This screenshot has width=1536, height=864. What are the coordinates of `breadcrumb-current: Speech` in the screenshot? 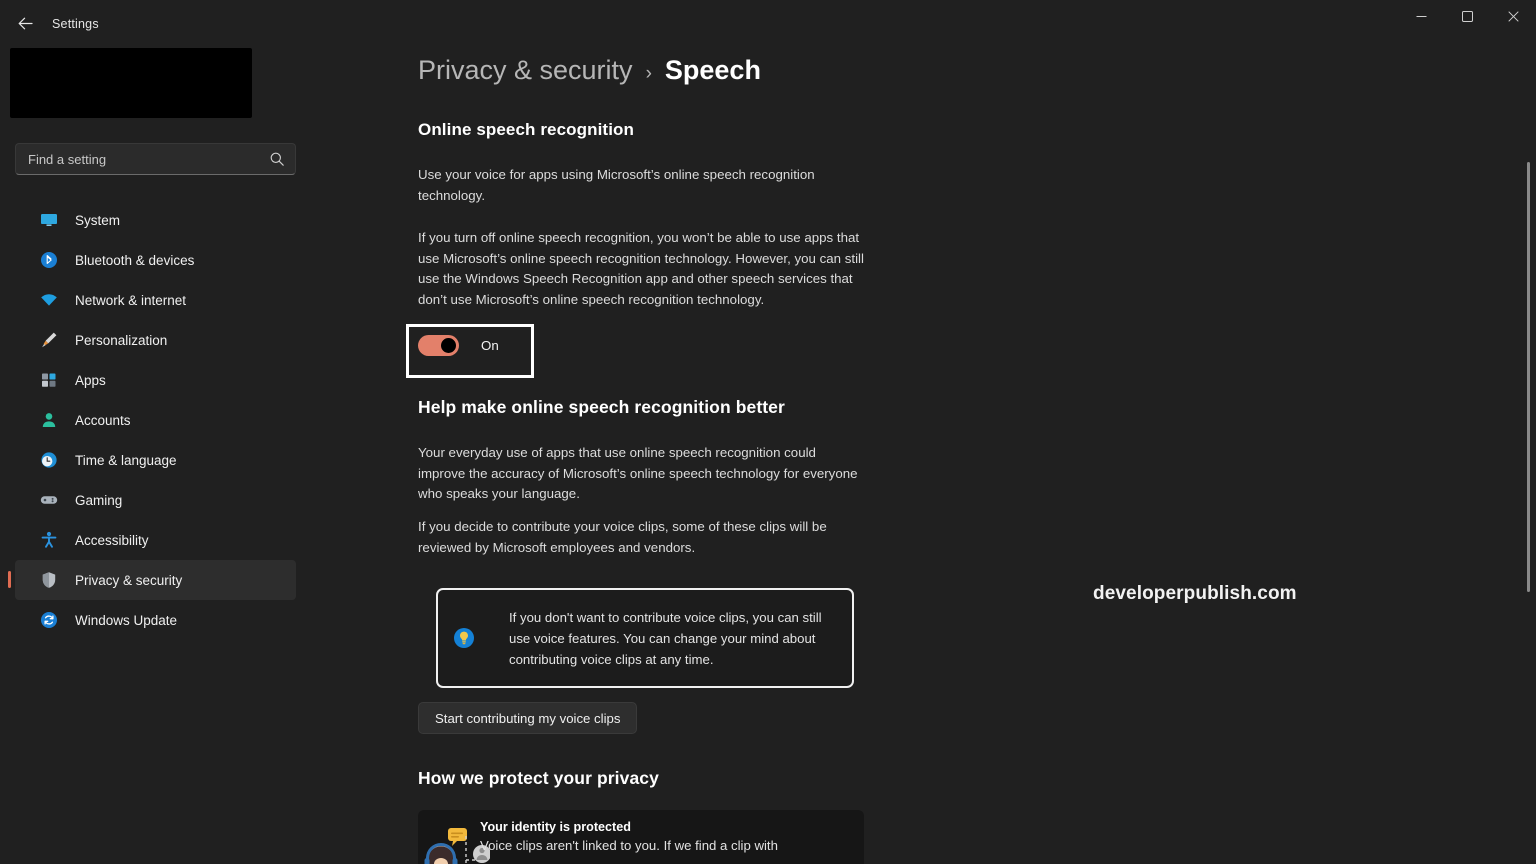 It's located at (712, 70).